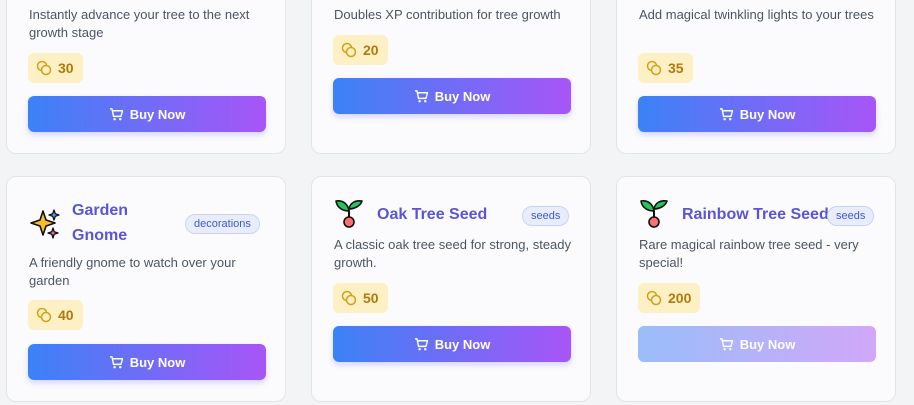 The height and width of the screenshot is (405, 914). I want to click on price-amount: 200, so click(680, 298).